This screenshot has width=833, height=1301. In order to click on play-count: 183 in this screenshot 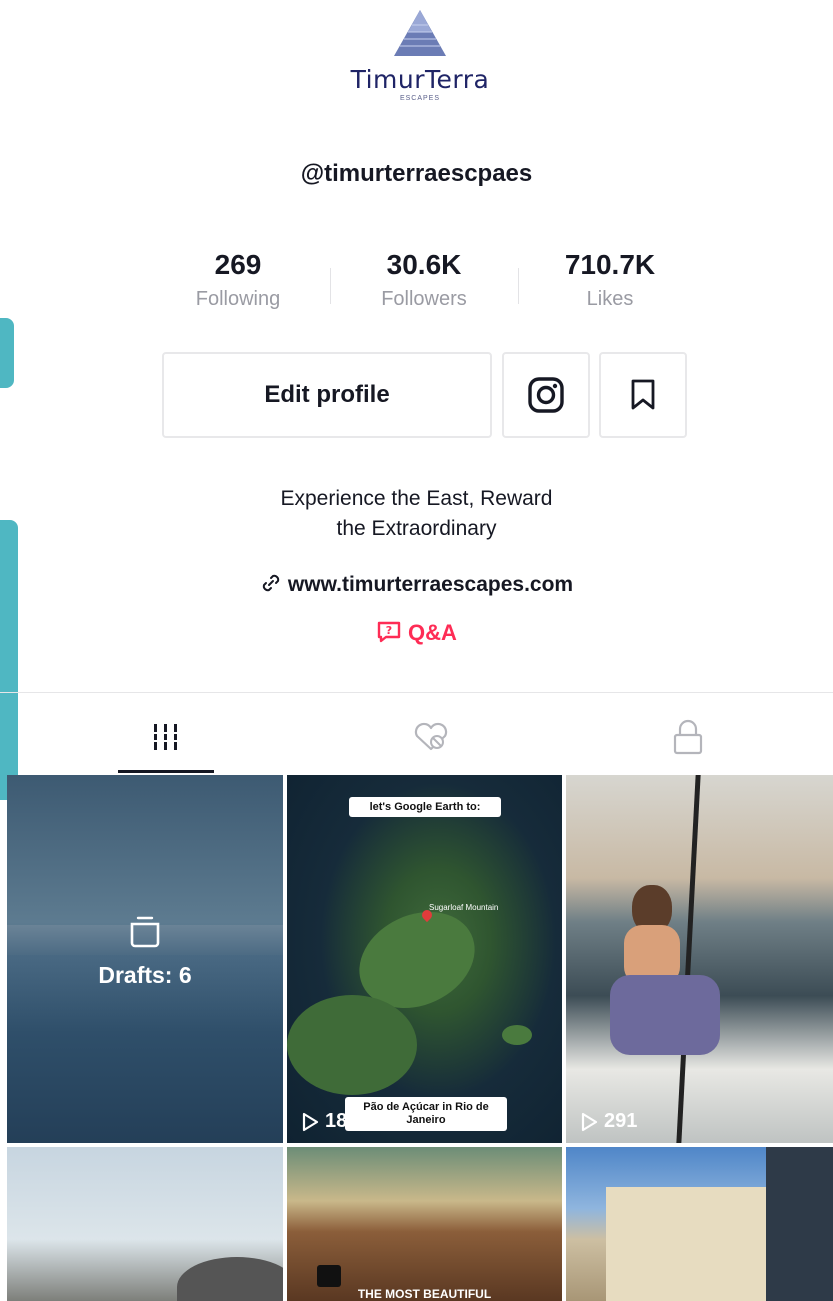, I will do `click(329, 1121)`.